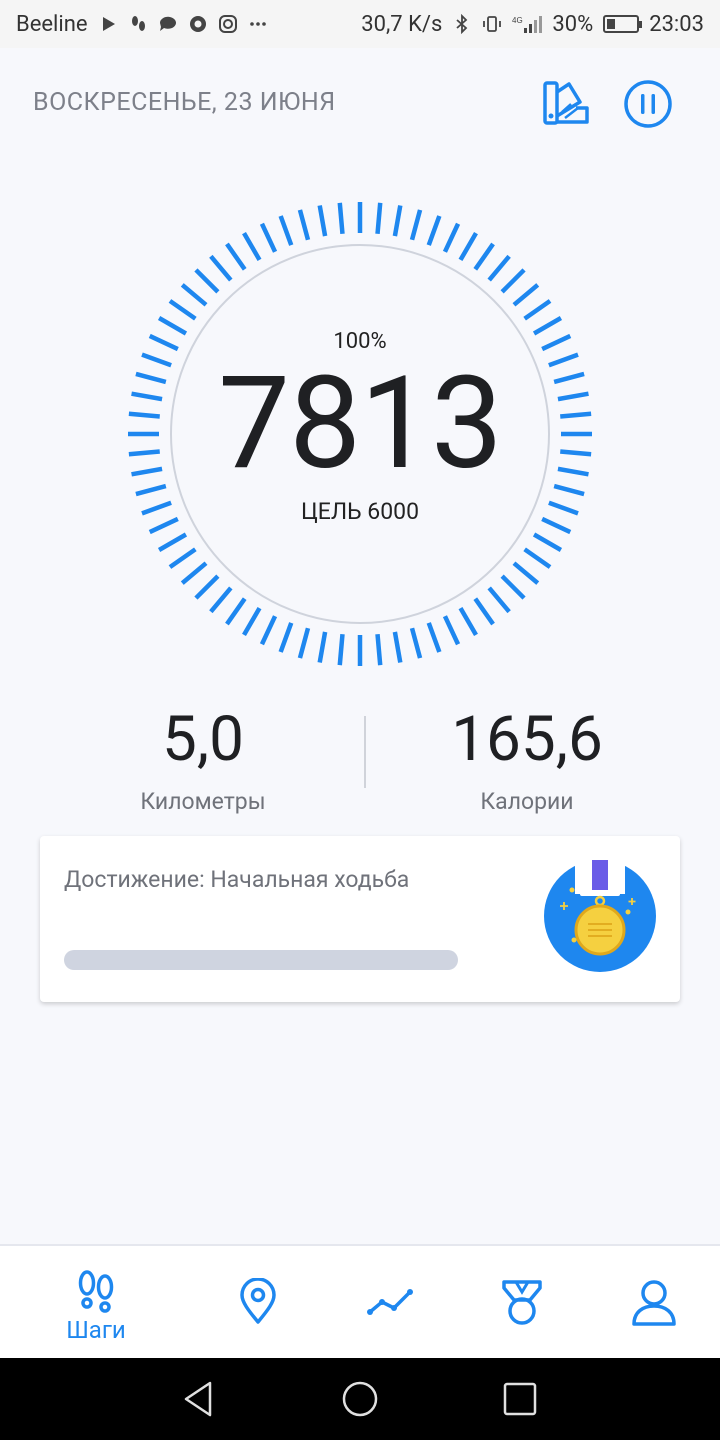  I want to click on back-triangle-icon, so click(198, 1399).